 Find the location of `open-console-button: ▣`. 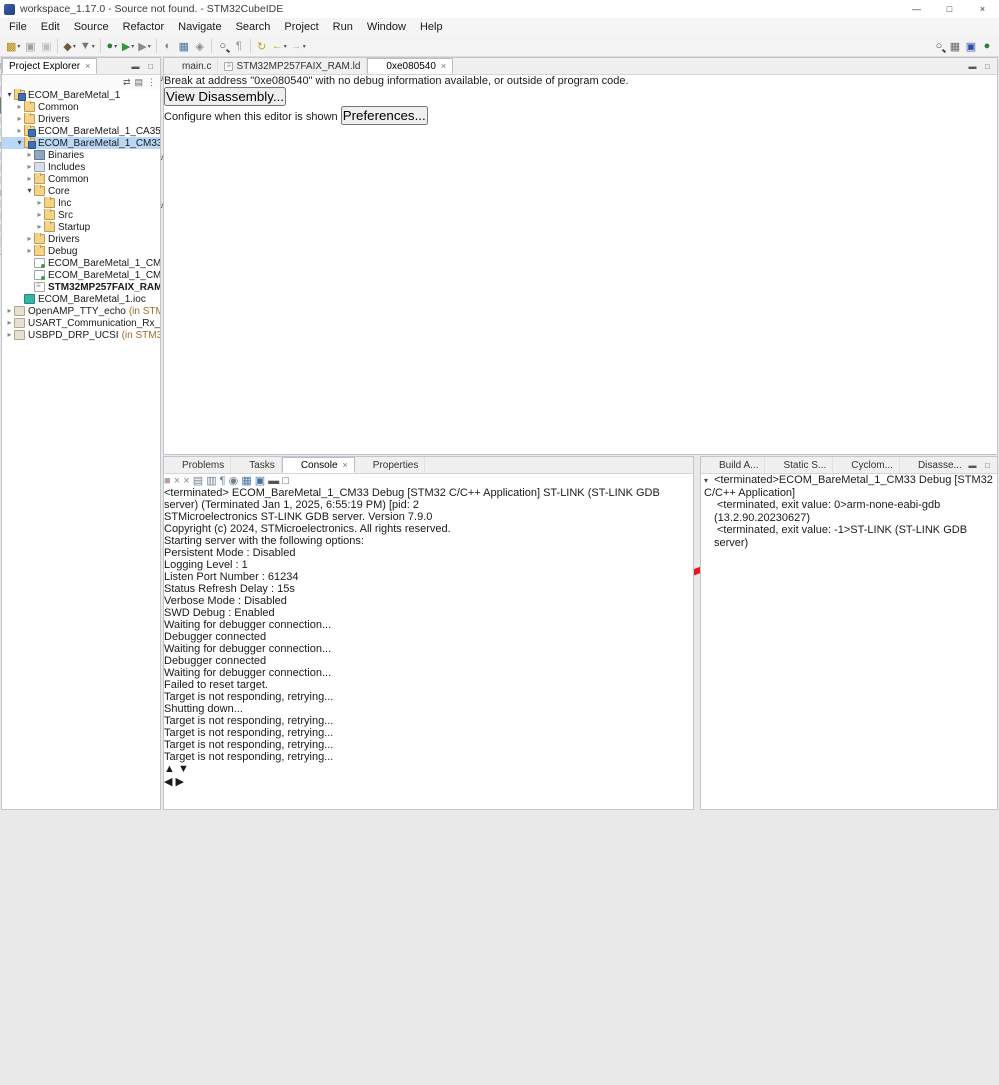

open-console-button: ▣ is located at coordinates (260, 481).